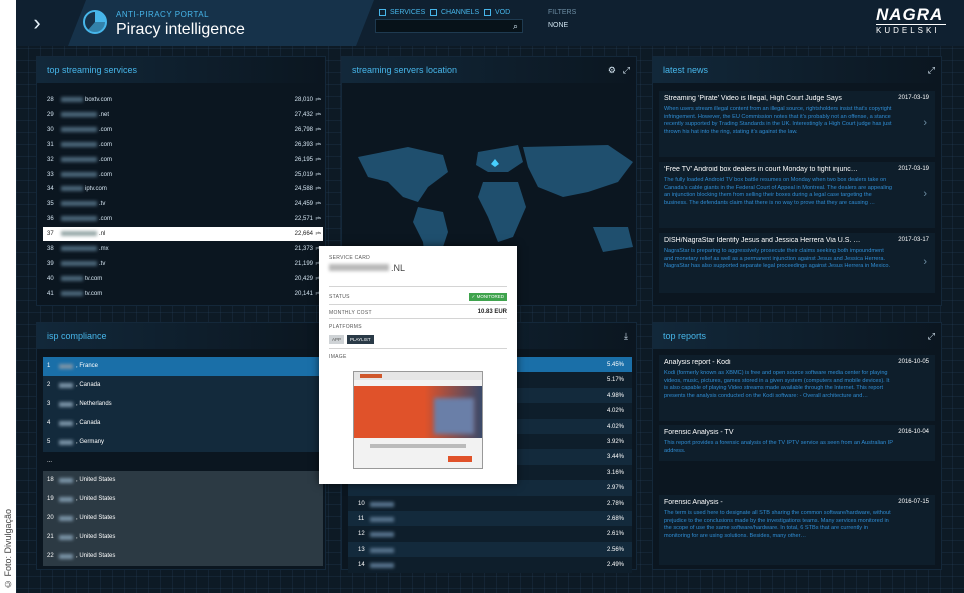 The width and height of the screenshot is (964, 593). Describe the element at coordinates (183, 204) in the screenshot. I see `list-item: 35 .tv 24,459 pts` at that location.